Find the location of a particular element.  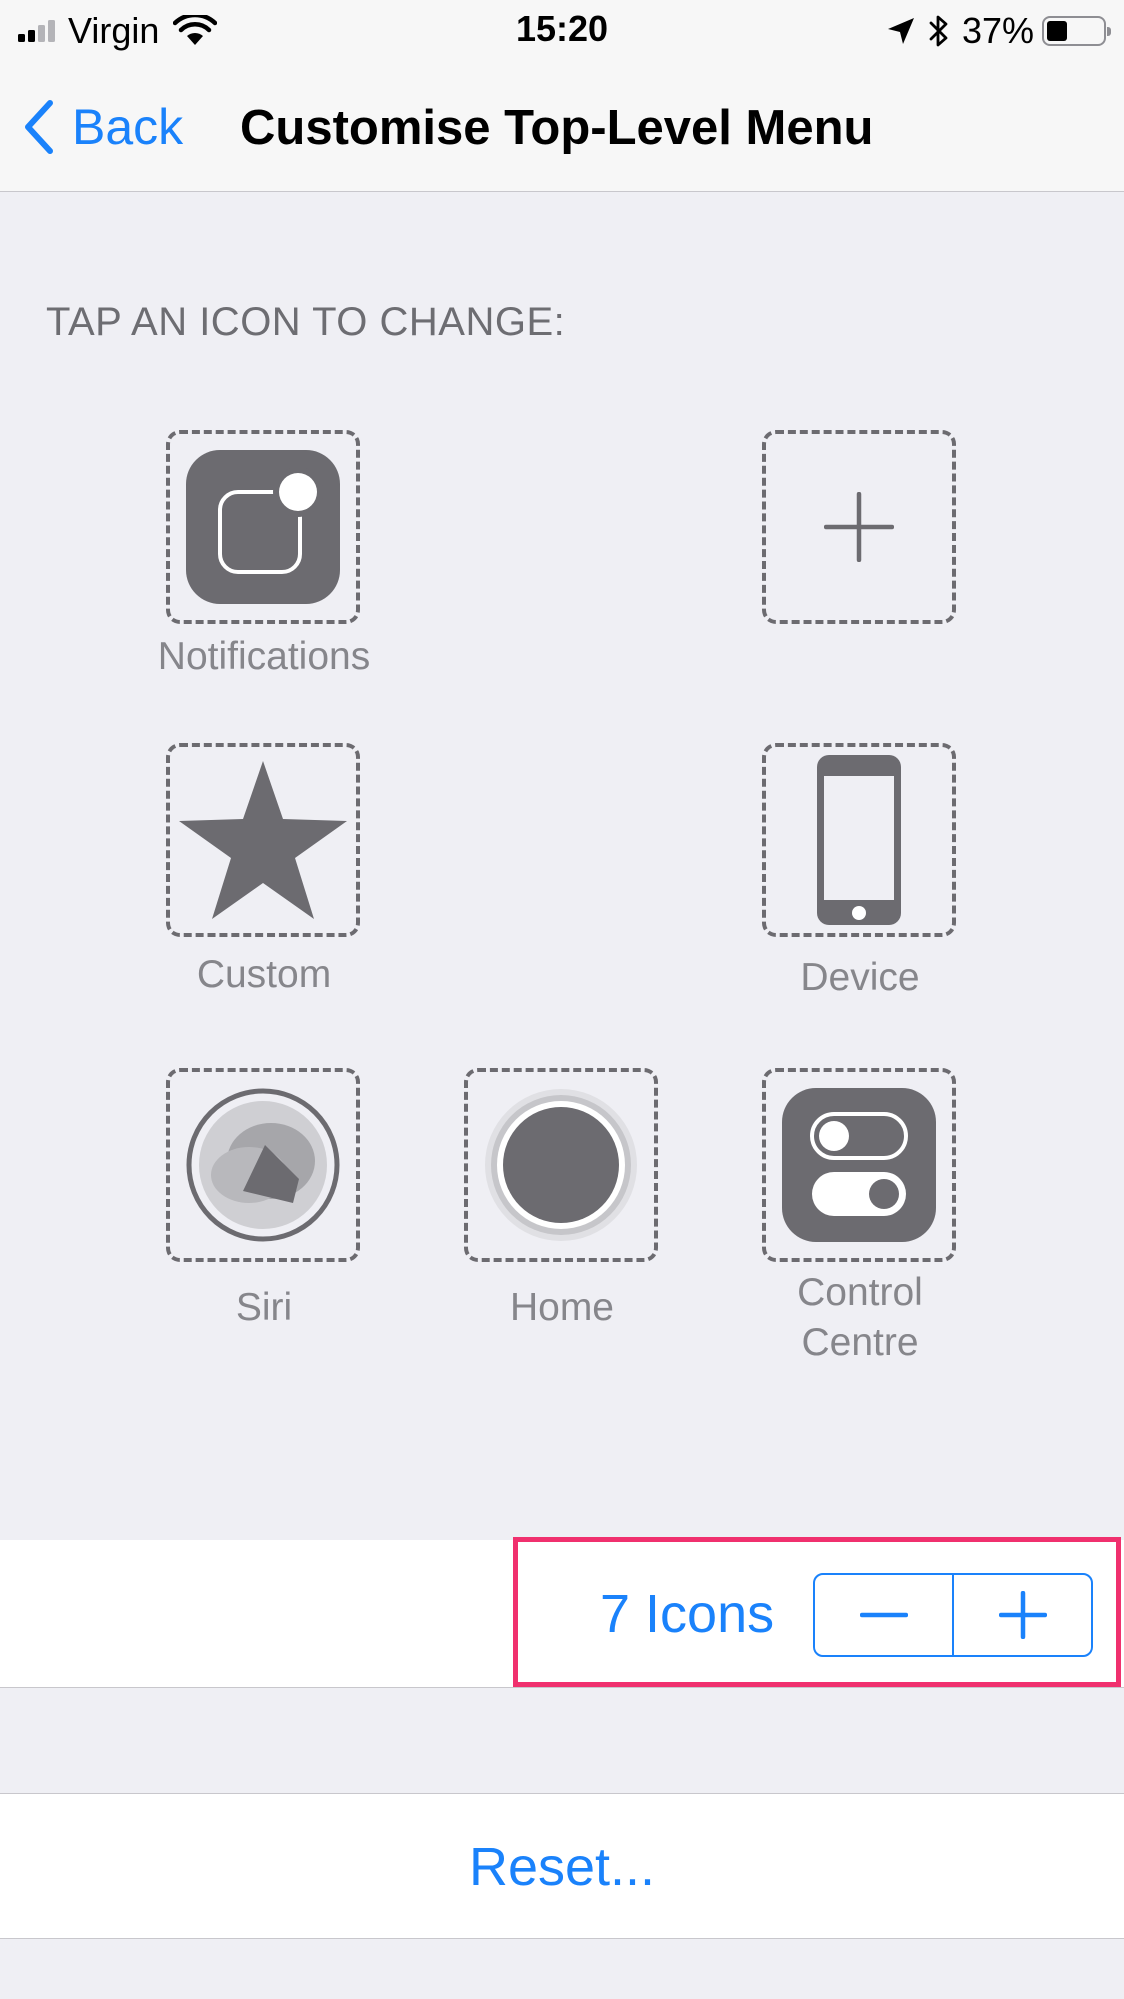

navigation-bar: Back Customise Top-Level Menu is located at coordinates (562, 127).